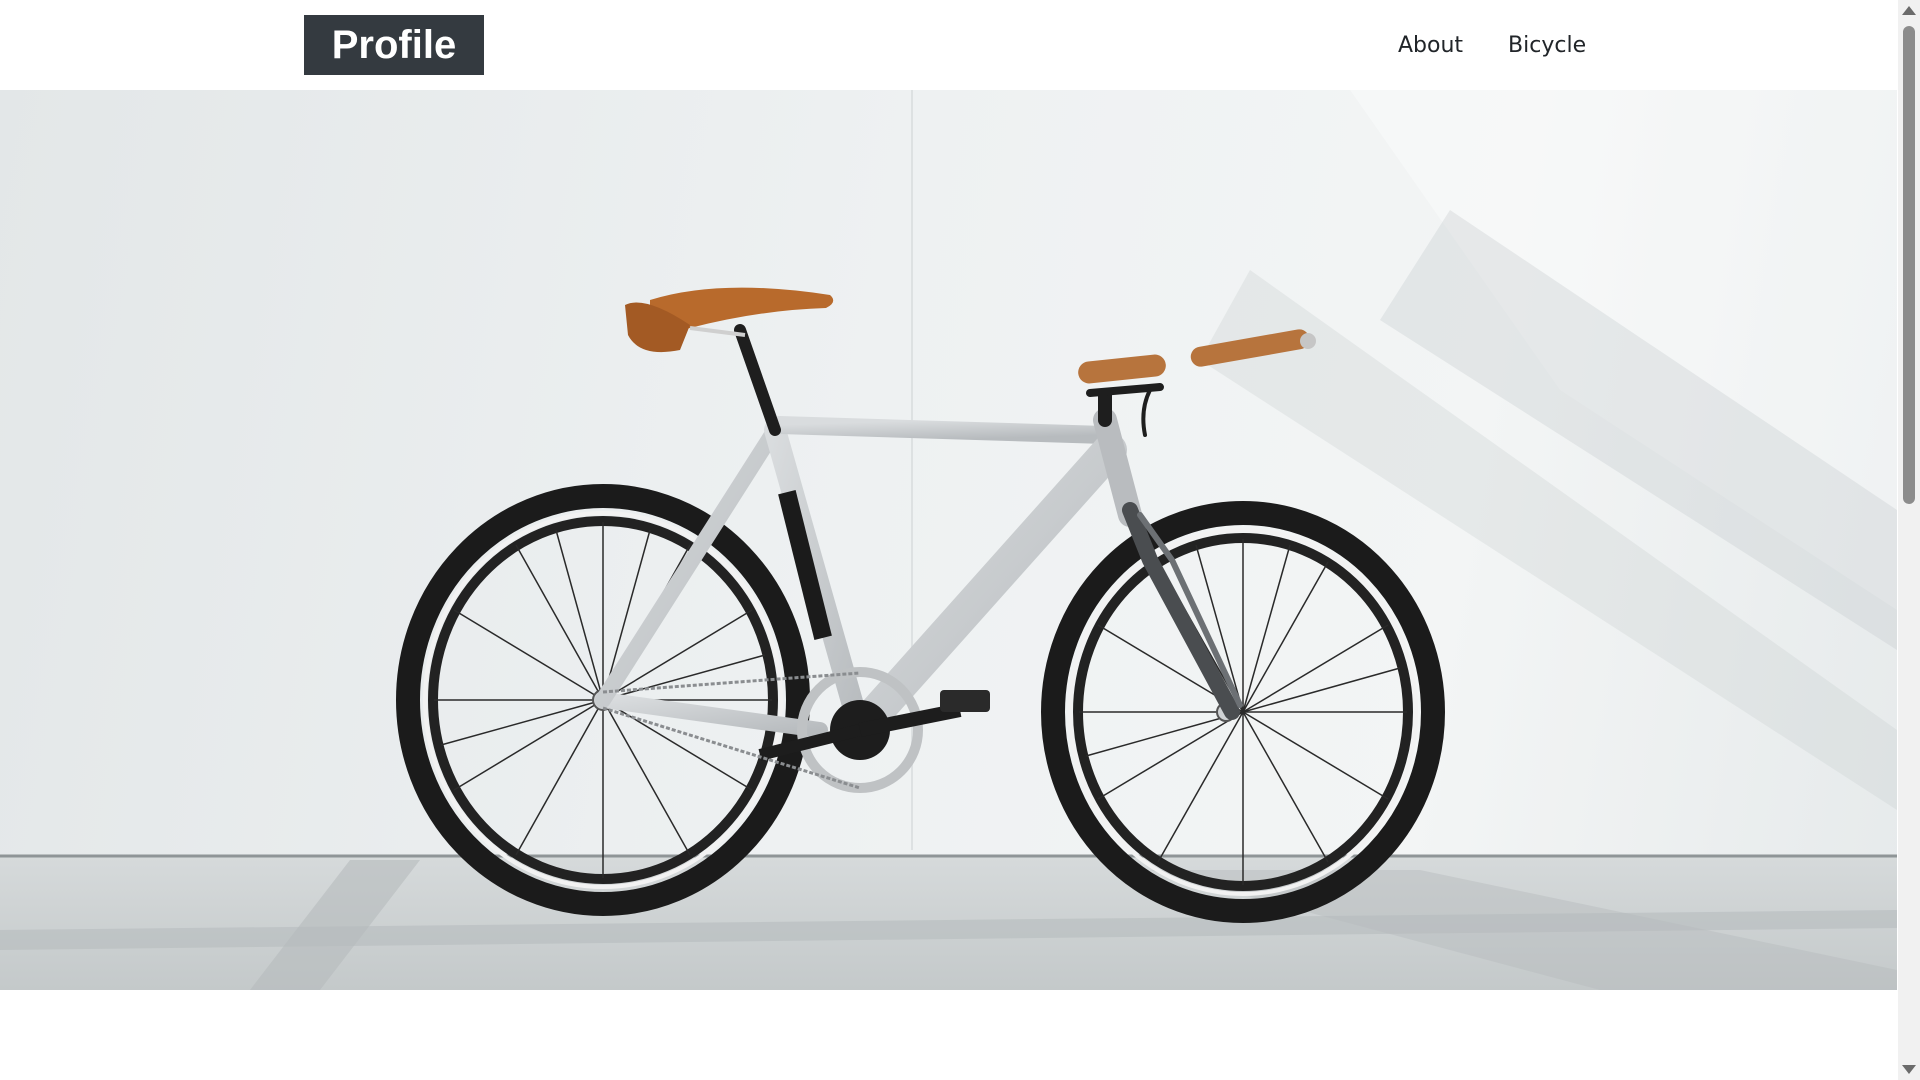 The image size is (1920, 1080). Describe the element at coordinates (1492, 46) in the screenshot. I see `main-nav: About Bicycle` at that location.